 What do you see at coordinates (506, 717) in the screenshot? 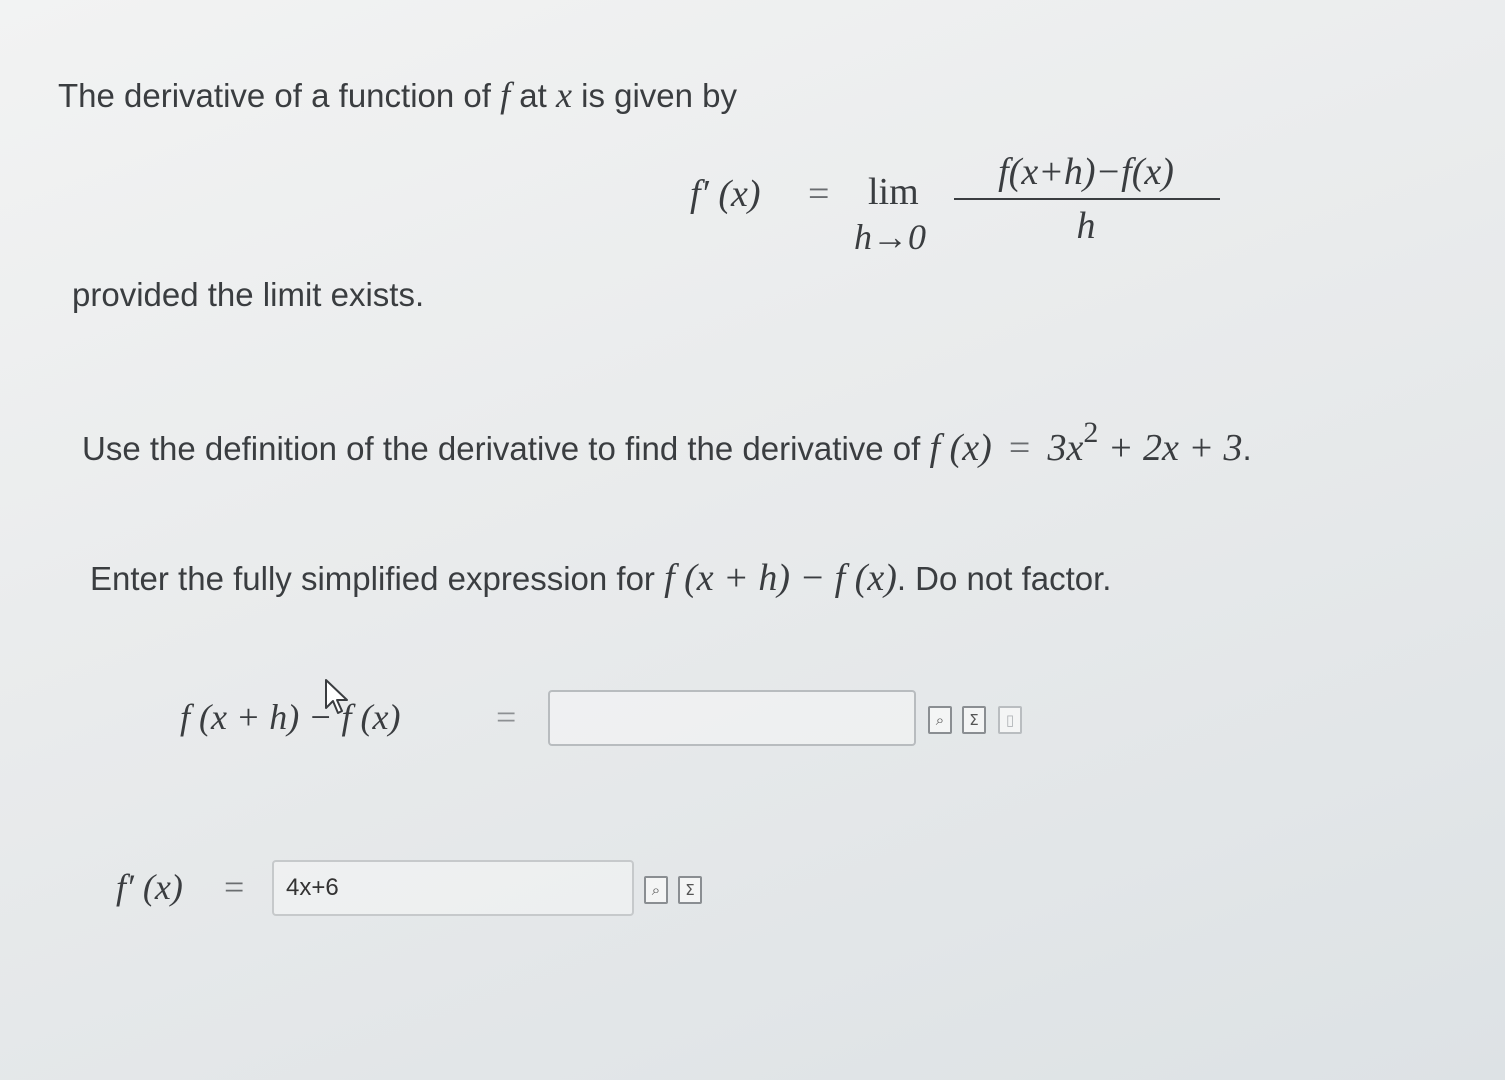
I see `difference-equals: =` at bounding box center [506, 717].